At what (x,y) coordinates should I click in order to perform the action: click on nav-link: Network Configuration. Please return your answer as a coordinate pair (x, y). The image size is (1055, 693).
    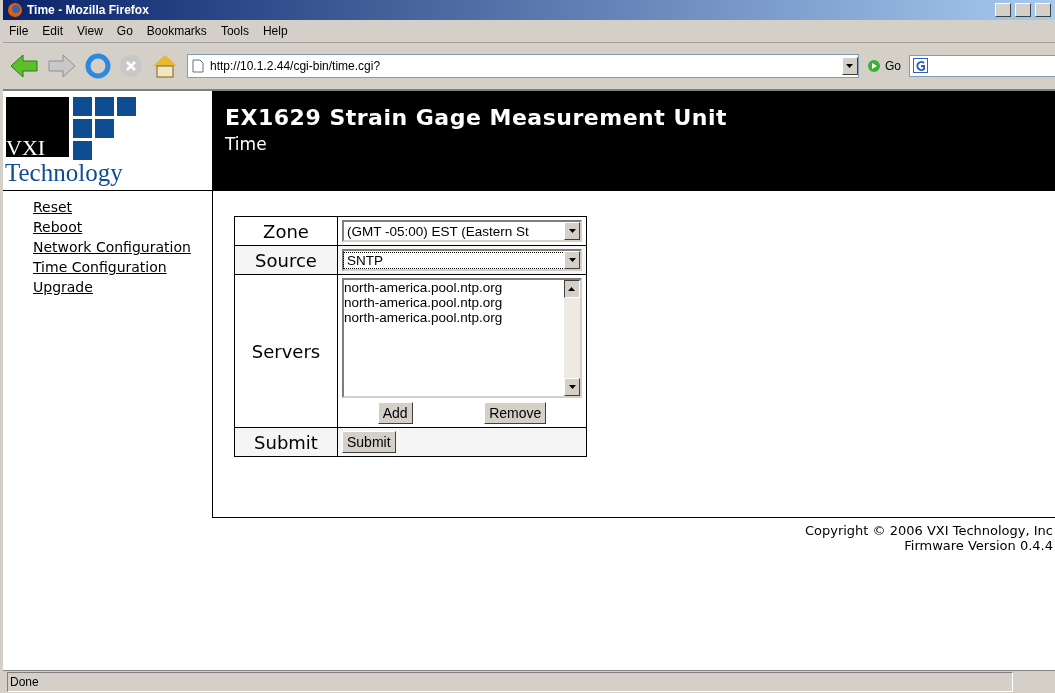
    Looking at the image, I should click on (122, 247).